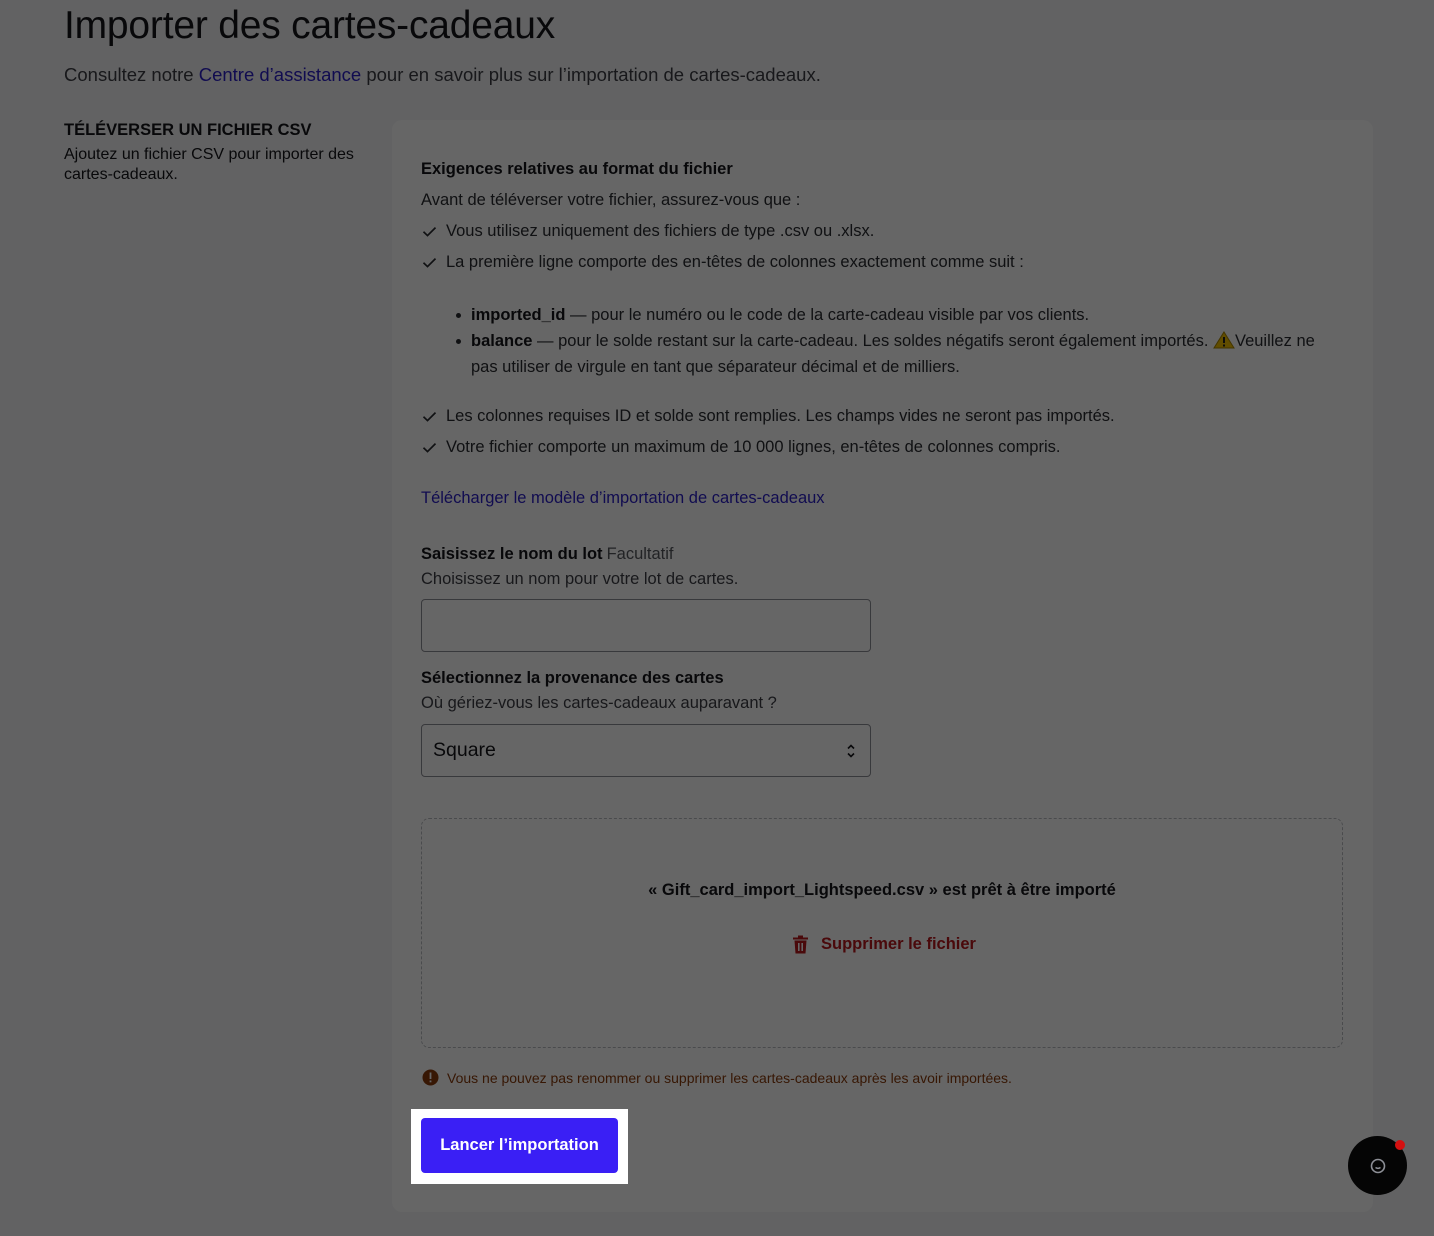  What do you see at coordinates (1224, 340) in the screenshot?
I see `warning-sign-icon` at bounding box center [1224, 340].